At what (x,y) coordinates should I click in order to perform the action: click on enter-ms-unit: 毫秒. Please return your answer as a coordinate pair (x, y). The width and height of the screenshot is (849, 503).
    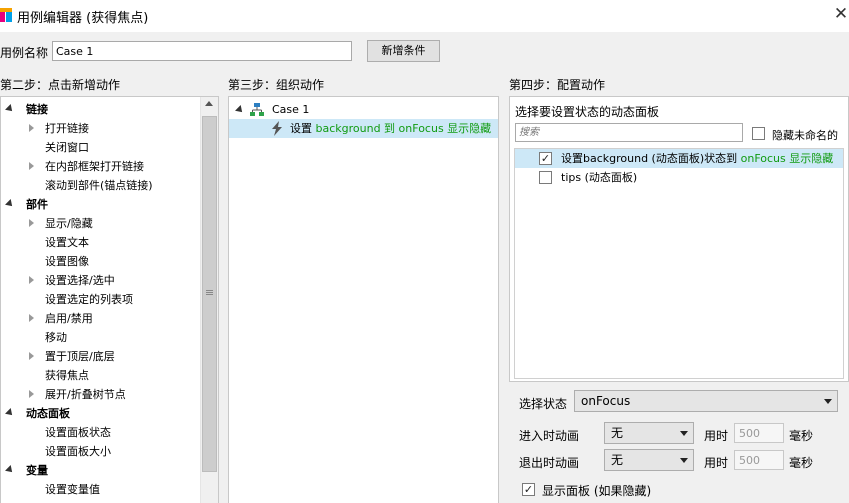
    Looking at the image, I should click on (801, 436).